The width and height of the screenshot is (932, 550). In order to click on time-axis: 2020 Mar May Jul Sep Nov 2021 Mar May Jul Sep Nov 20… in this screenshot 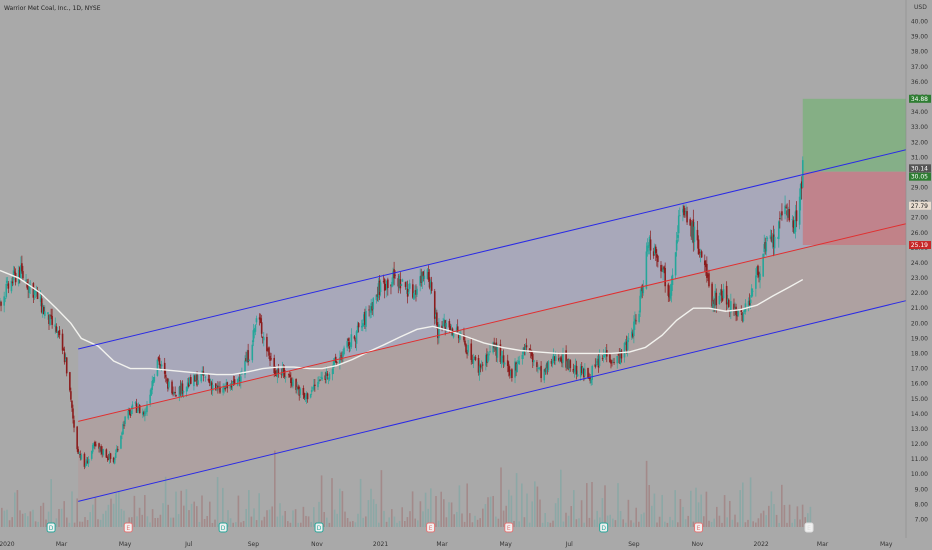, I will do `click(466, 544)`.